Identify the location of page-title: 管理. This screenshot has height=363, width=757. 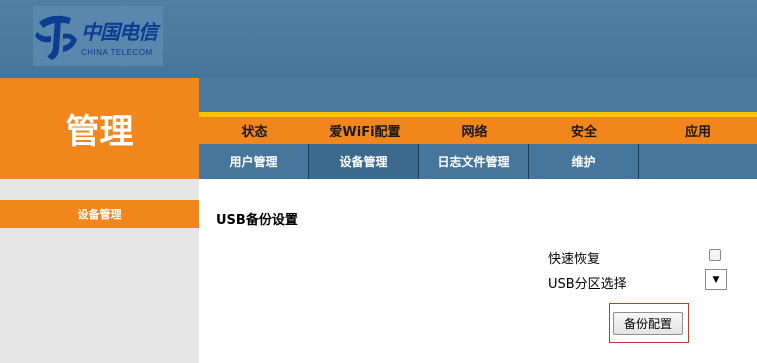
(99, 132).